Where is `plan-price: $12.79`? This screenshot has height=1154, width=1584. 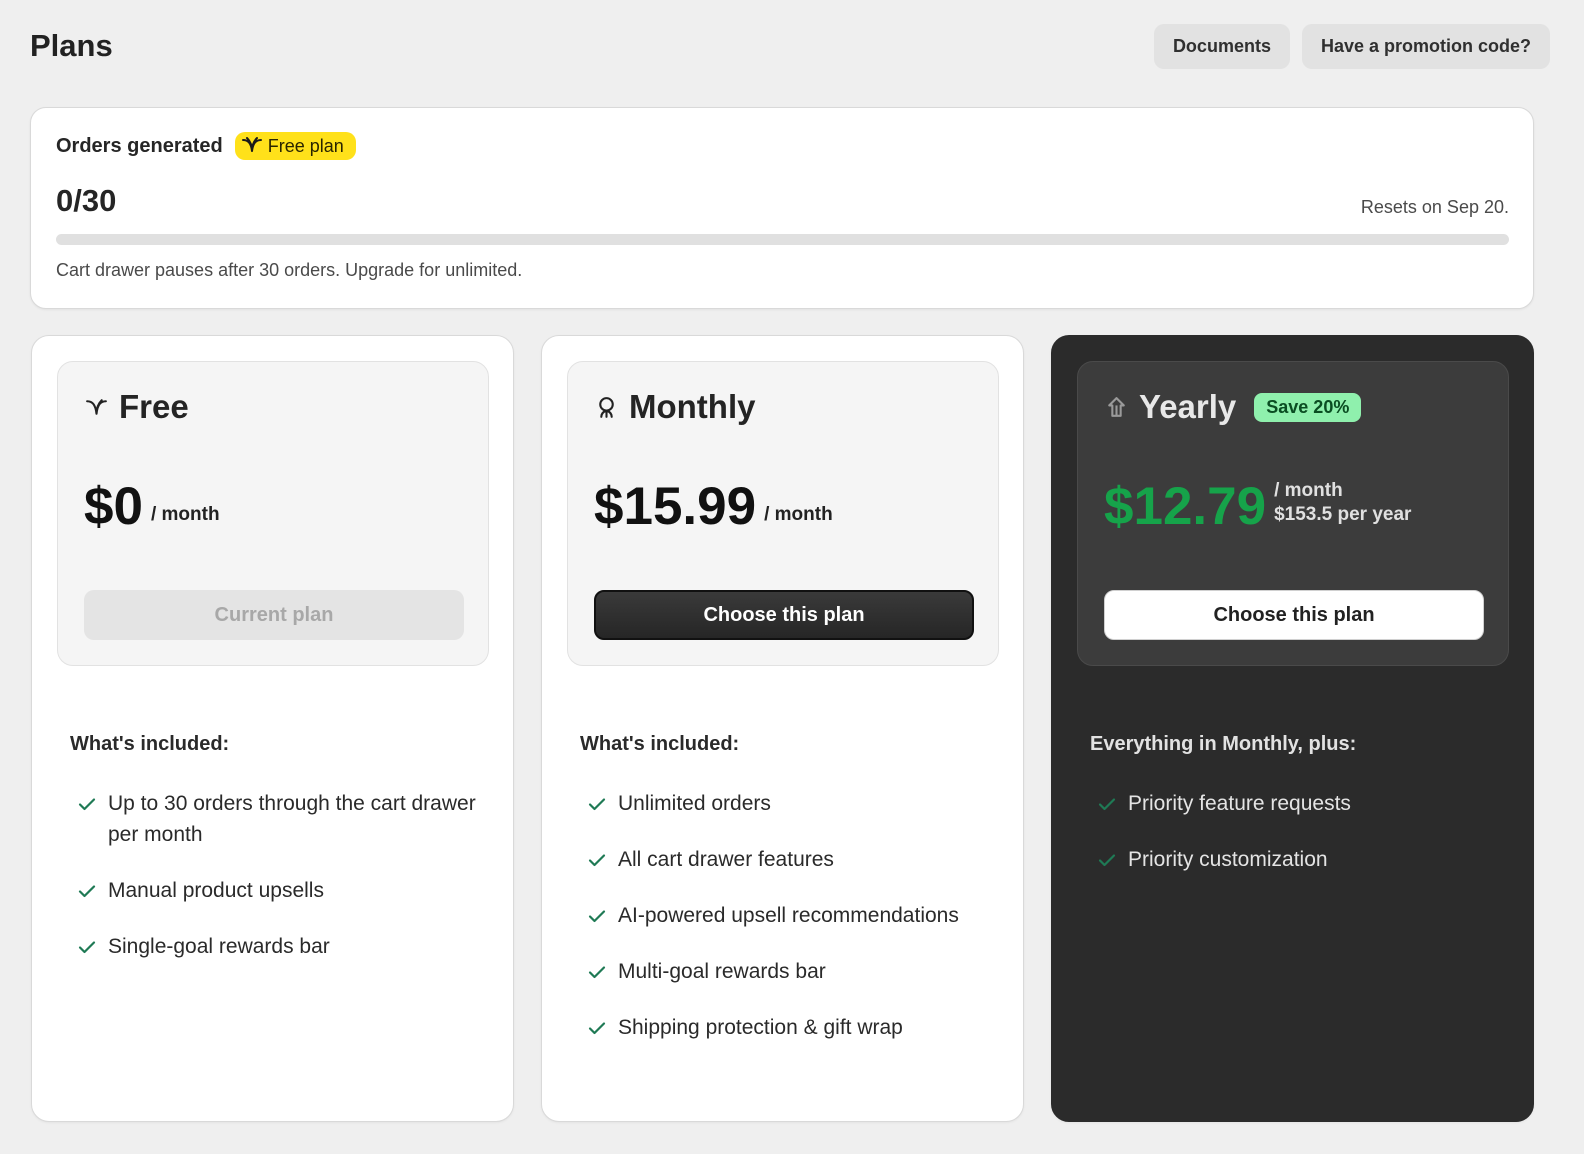 plan-price: $12.79 is located at coordinates (1185, 506).